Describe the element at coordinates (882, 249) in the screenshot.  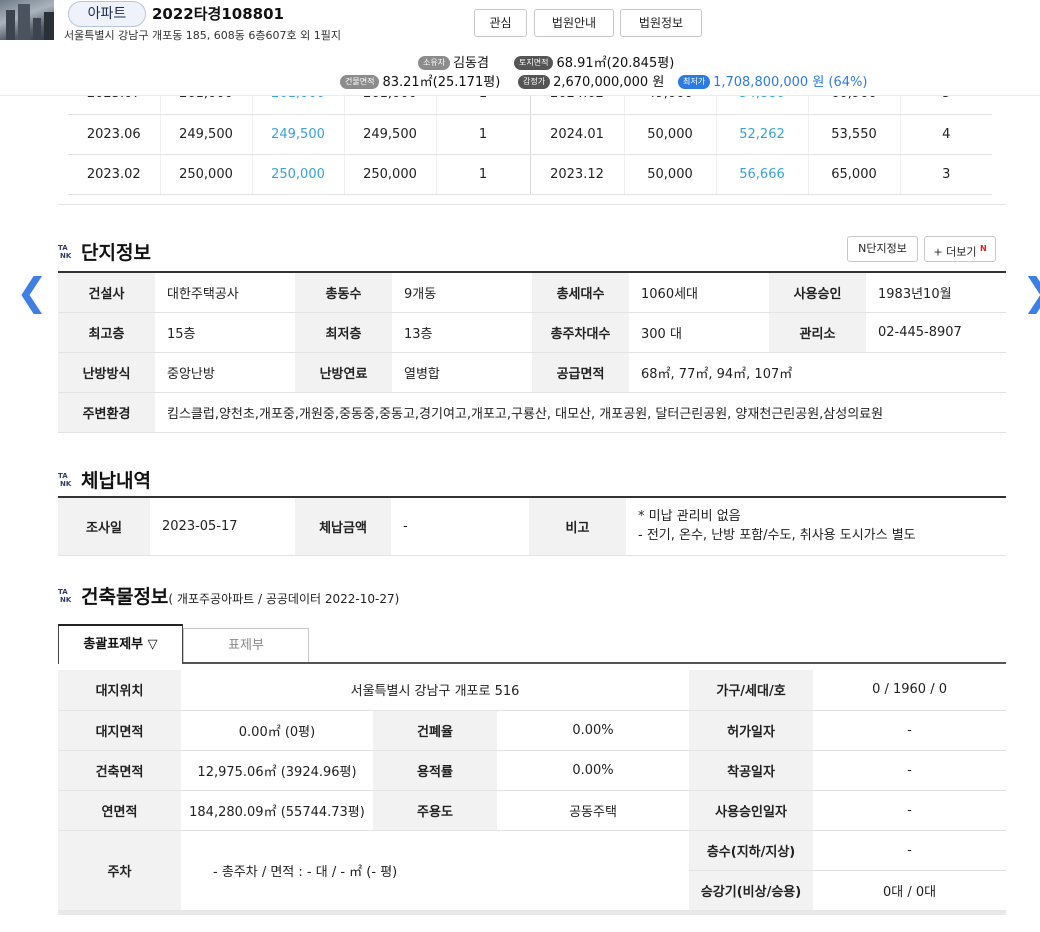
I see `n-complex-info-button: N단지정보` at that location.